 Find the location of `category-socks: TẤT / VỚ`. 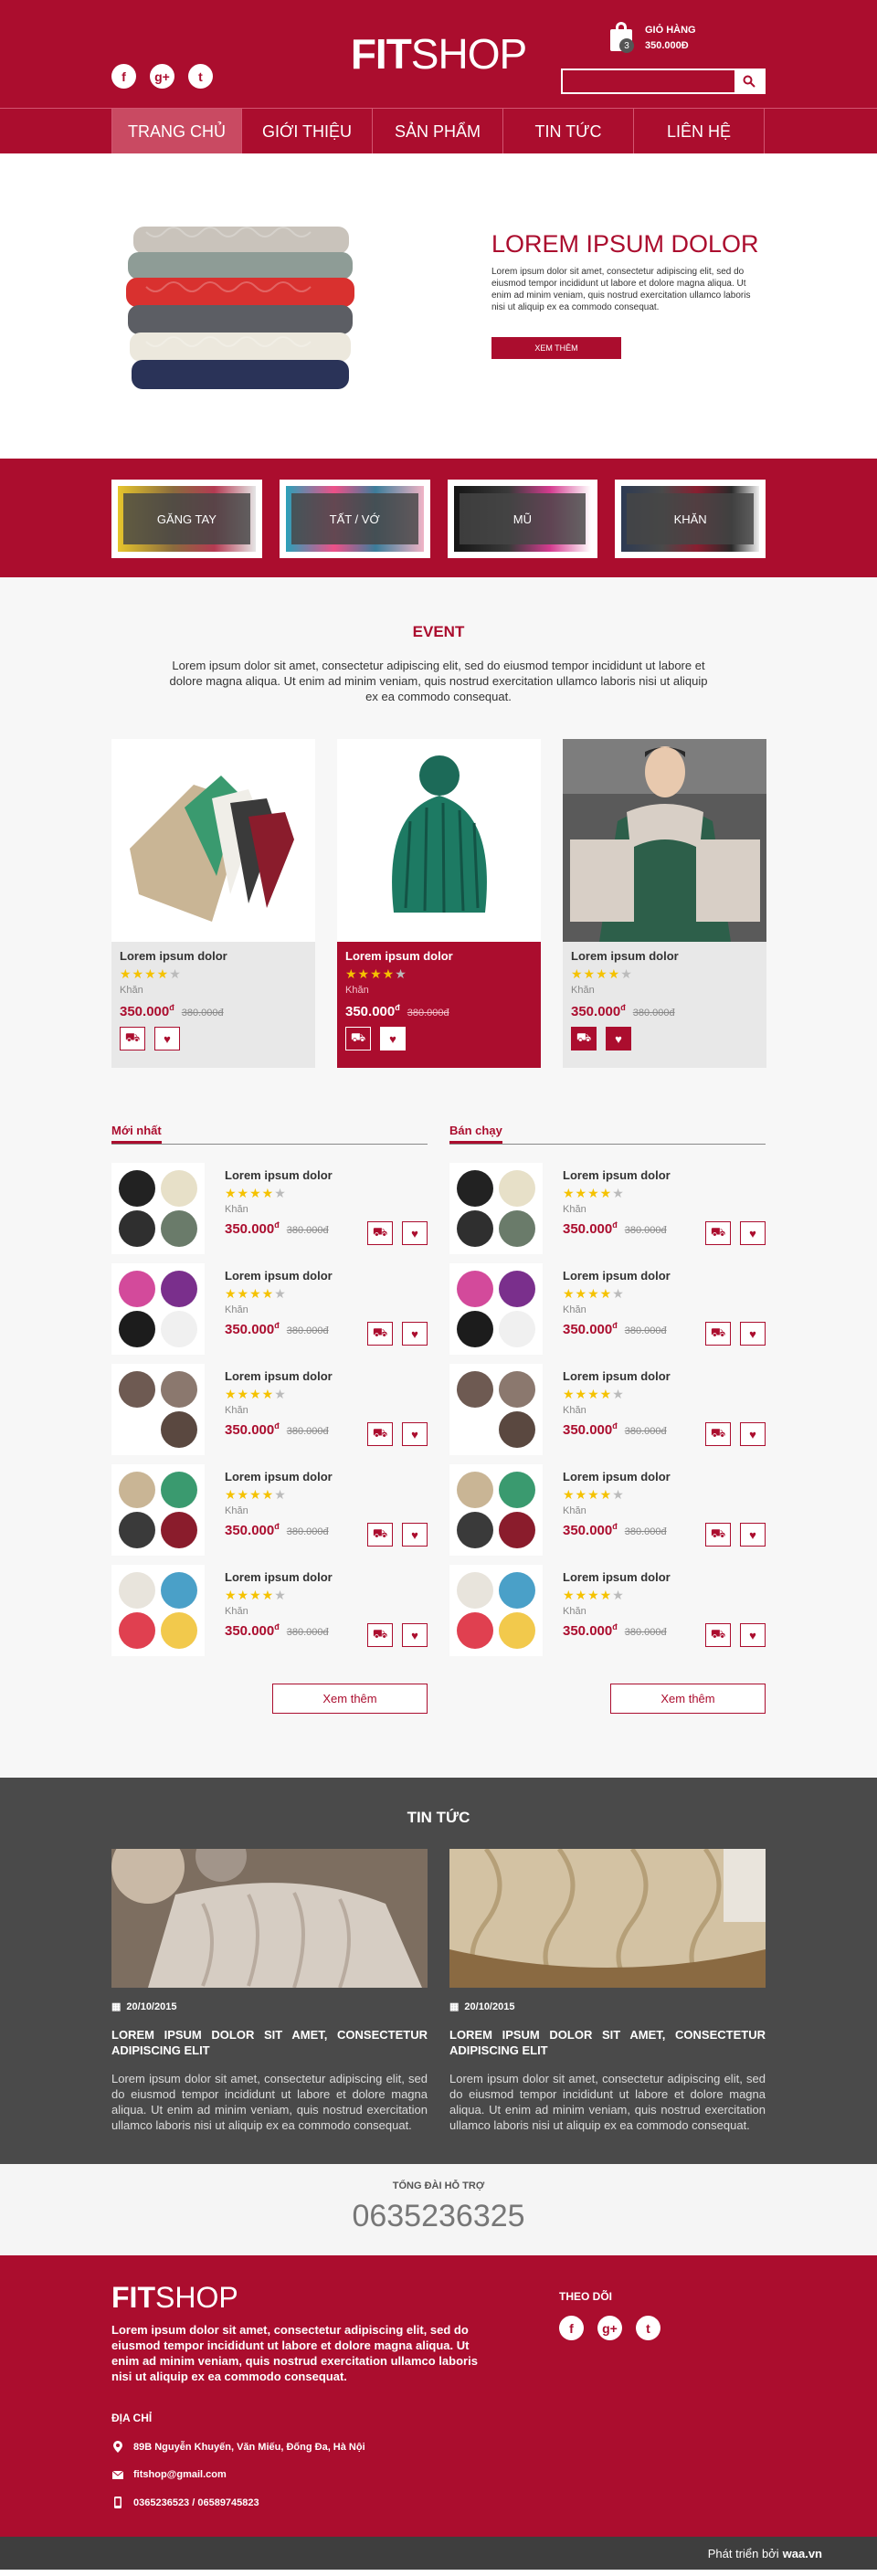

category-socks: TẤT / VỚ is located at coordinates (354, 519).